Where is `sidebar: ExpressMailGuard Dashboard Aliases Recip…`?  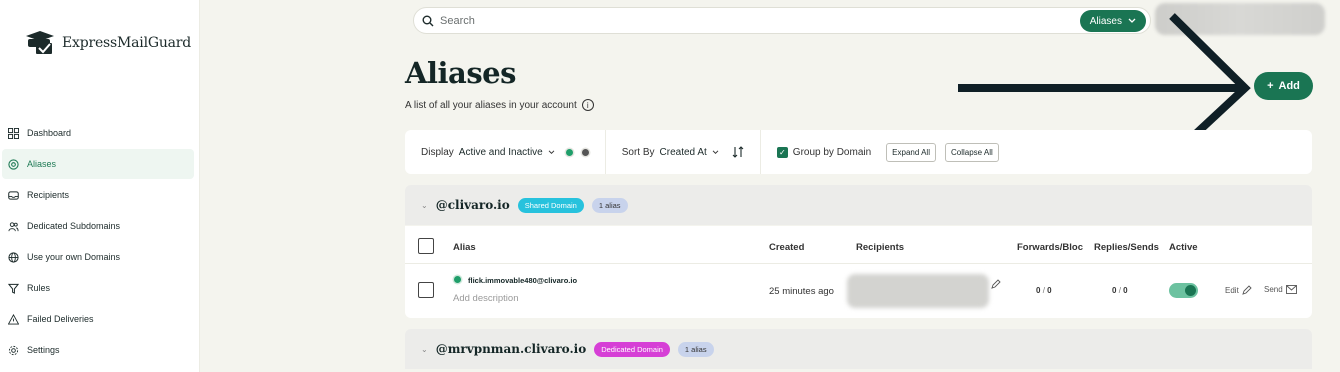 sidebar: ExpressMailGuard Dashboard Aliases Recip… is located at coordinates (100, 186).